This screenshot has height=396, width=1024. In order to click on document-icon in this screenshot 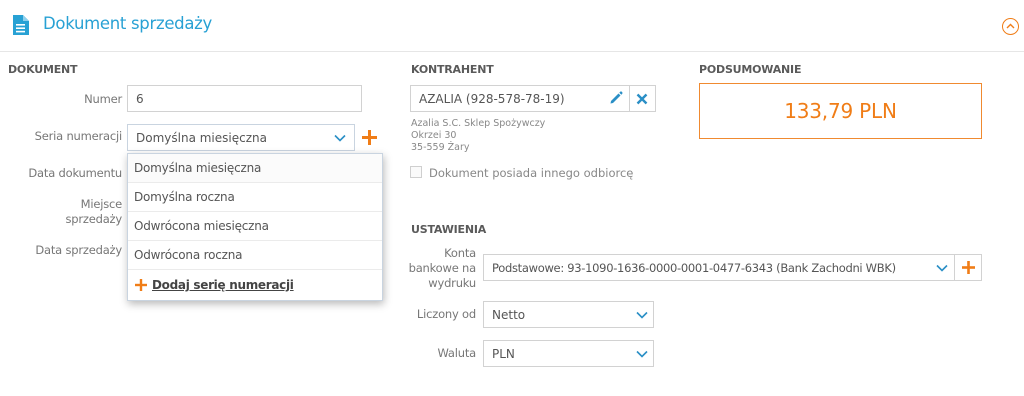, I will do `click(21, 25)`.